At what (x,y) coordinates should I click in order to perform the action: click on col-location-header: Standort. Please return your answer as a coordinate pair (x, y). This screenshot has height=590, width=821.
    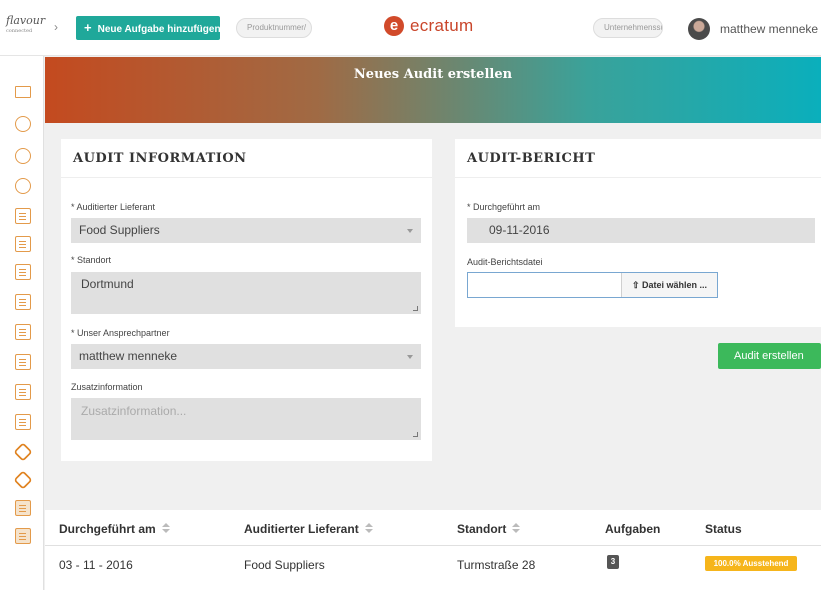
    Looking at the image, I should click on (489, 529).